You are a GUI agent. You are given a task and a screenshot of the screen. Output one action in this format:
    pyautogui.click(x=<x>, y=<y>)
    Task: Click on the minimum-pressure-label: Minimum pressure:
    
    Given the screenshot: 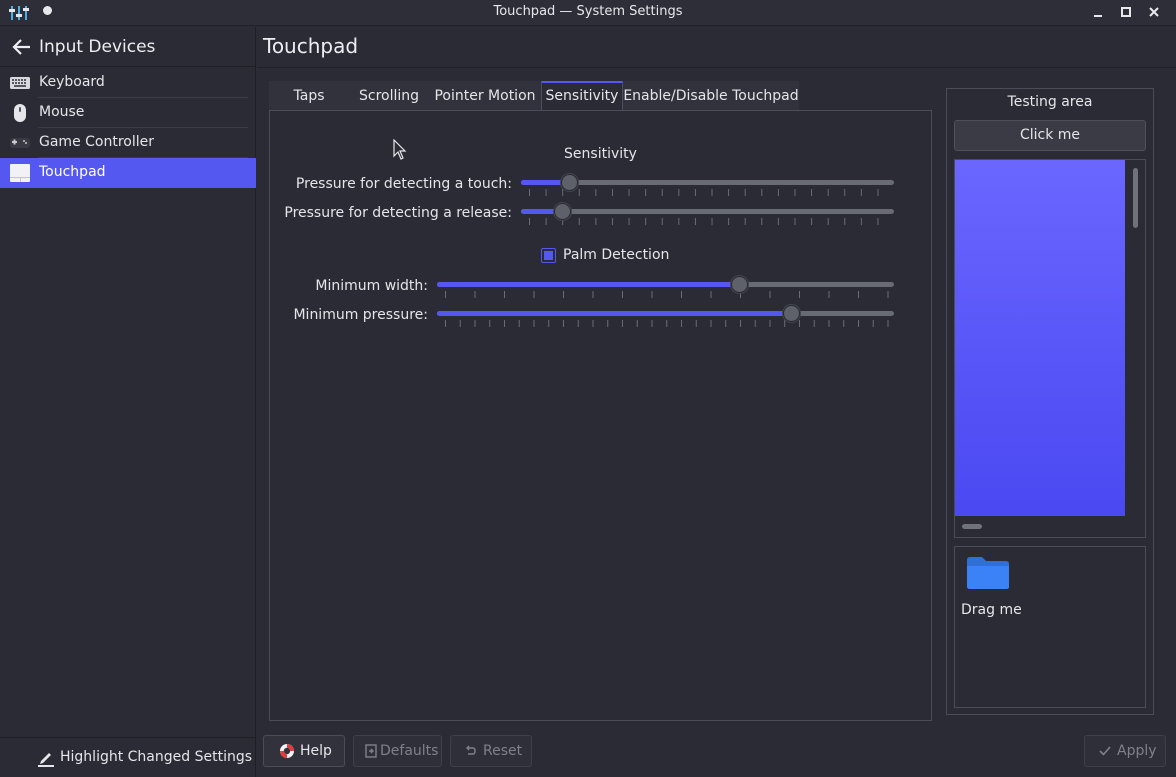 What is the action you would take?
    pyautogui.click(x=360, y=315)
    